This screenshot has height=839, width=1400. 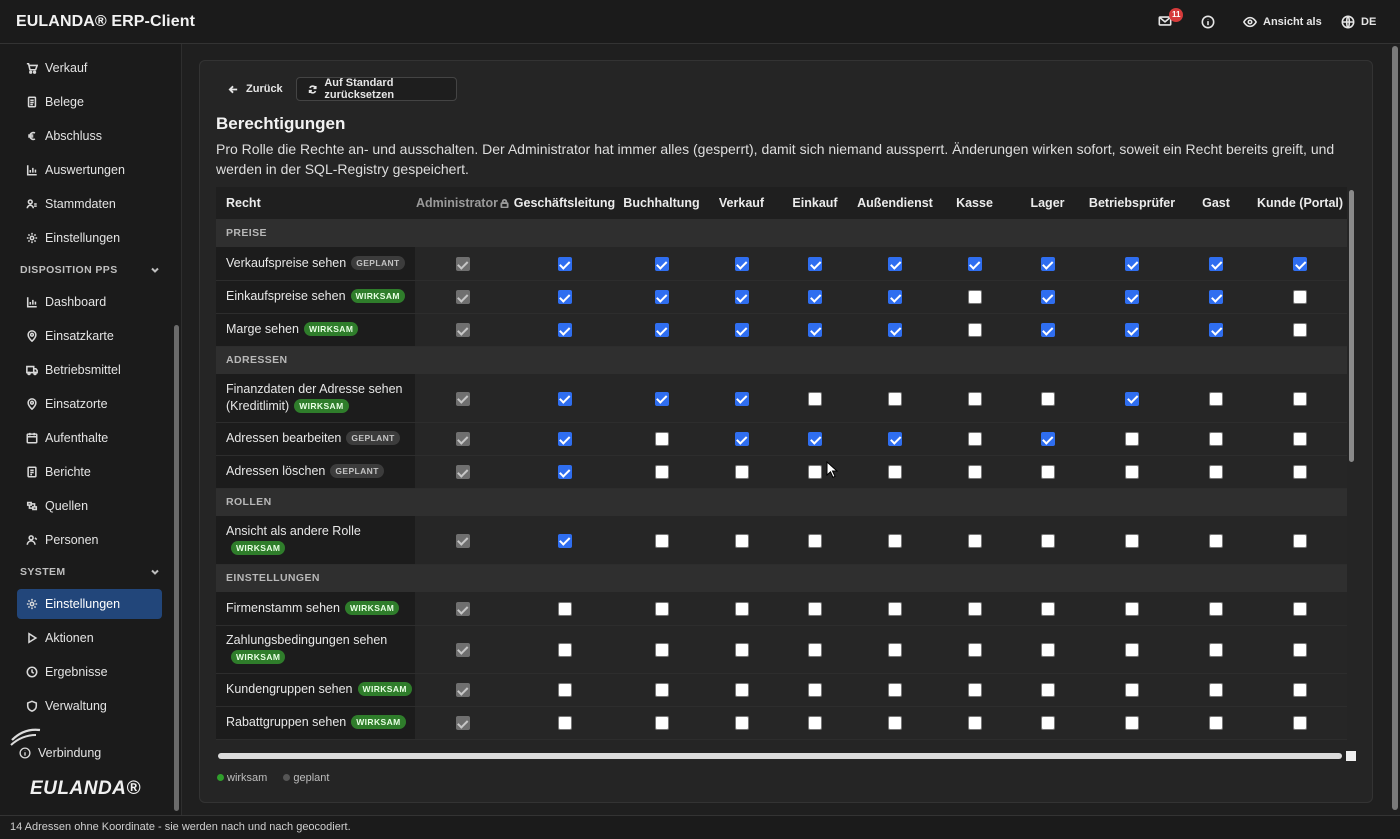 What do you see at coordinates (1208, 22) in the screenshot?
I see `info-button` at bounding box center [1208, 22].